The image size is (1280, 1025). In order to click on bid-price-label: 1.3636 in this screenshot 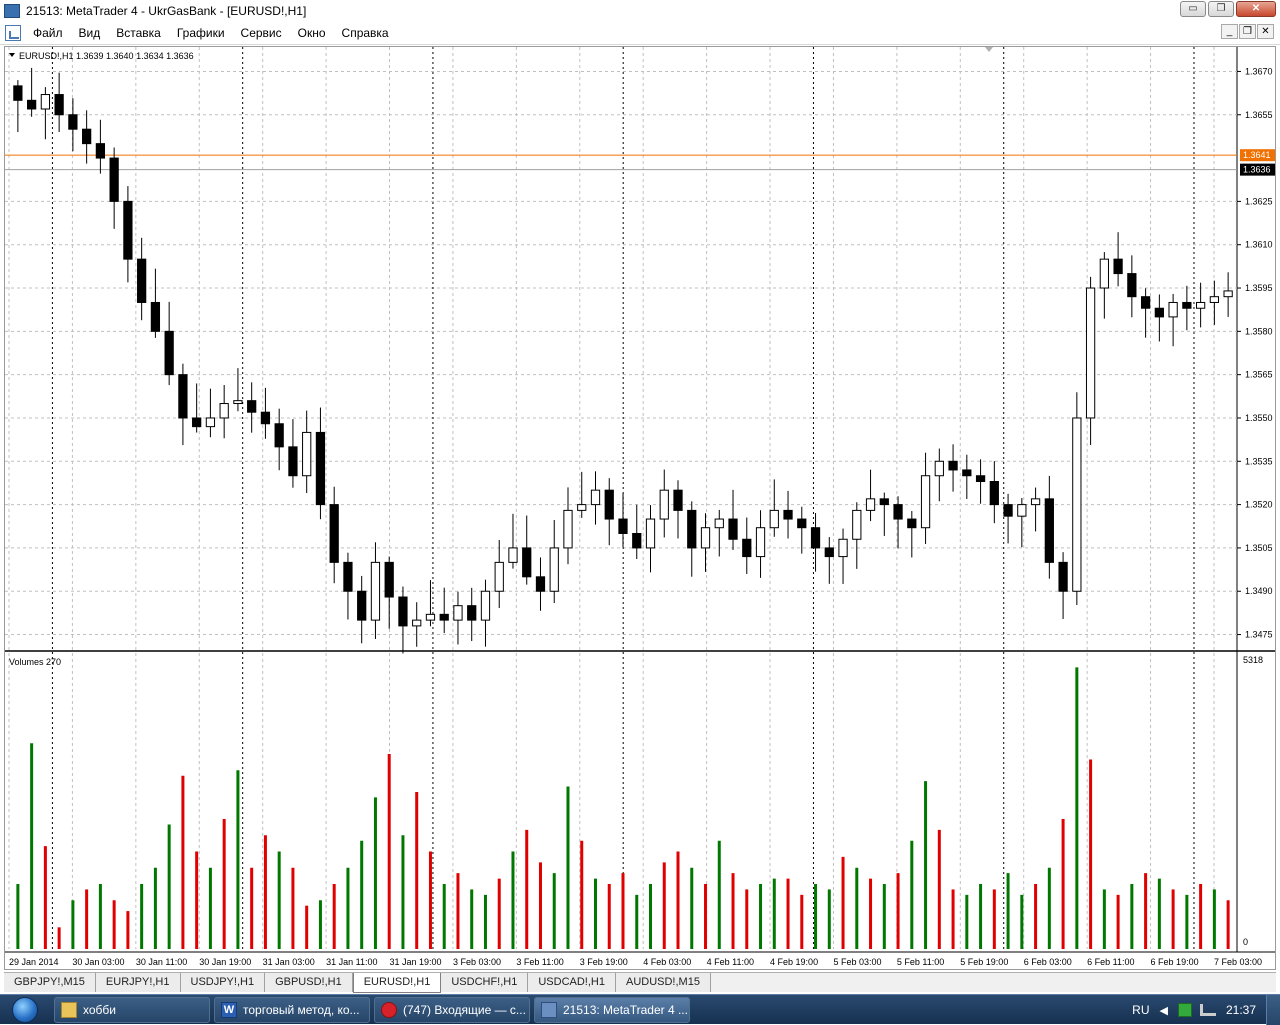, I will do `click(1257, 170)`.